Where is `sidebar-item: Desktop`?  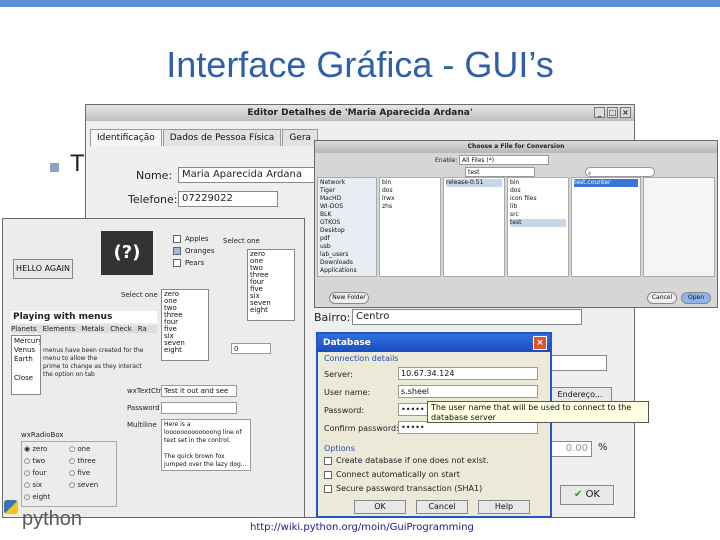
sidebar-item: Desktop is located at coordinates (347, 231).